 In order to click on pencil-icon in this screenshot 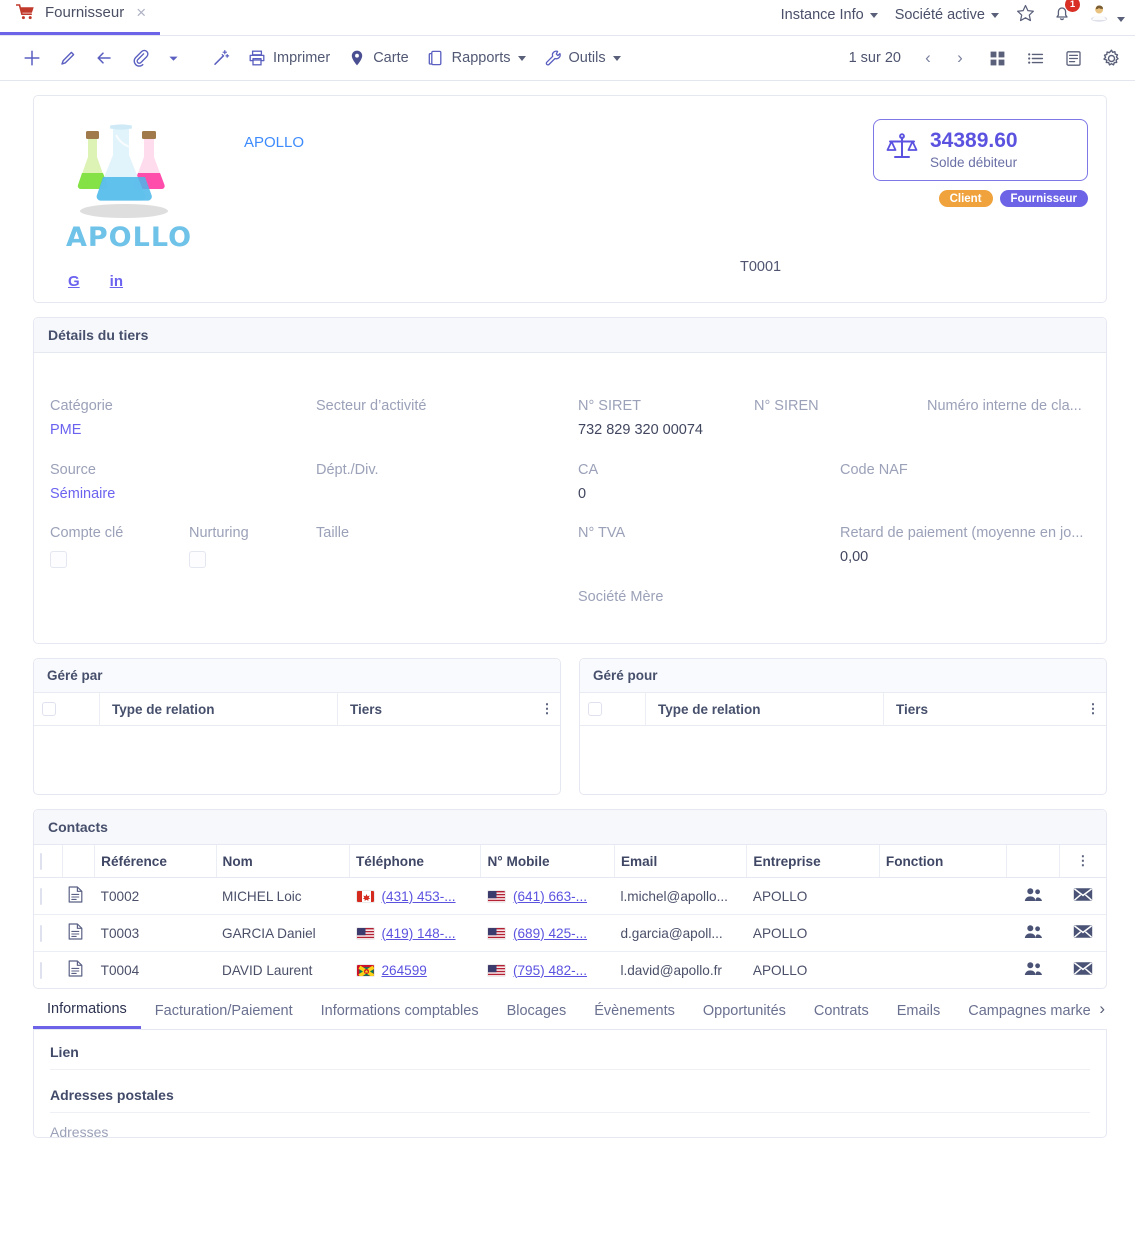, I will do `click(68, 58)`.